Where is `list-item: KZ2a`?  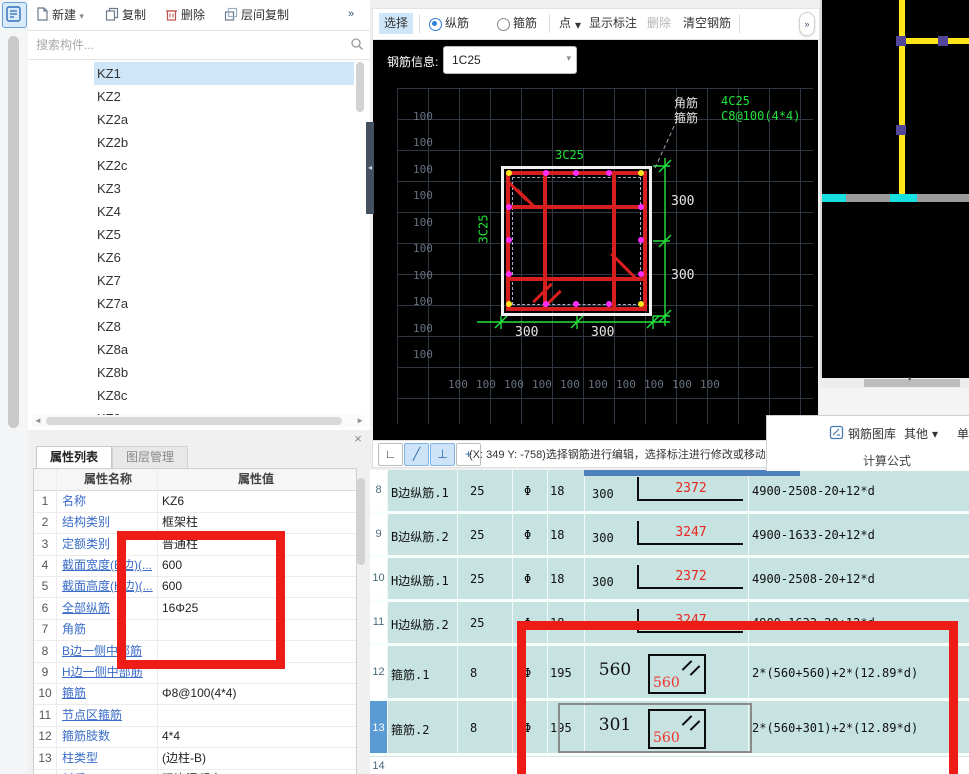
list-item: KZ2a is located at coordinates (199, 119).